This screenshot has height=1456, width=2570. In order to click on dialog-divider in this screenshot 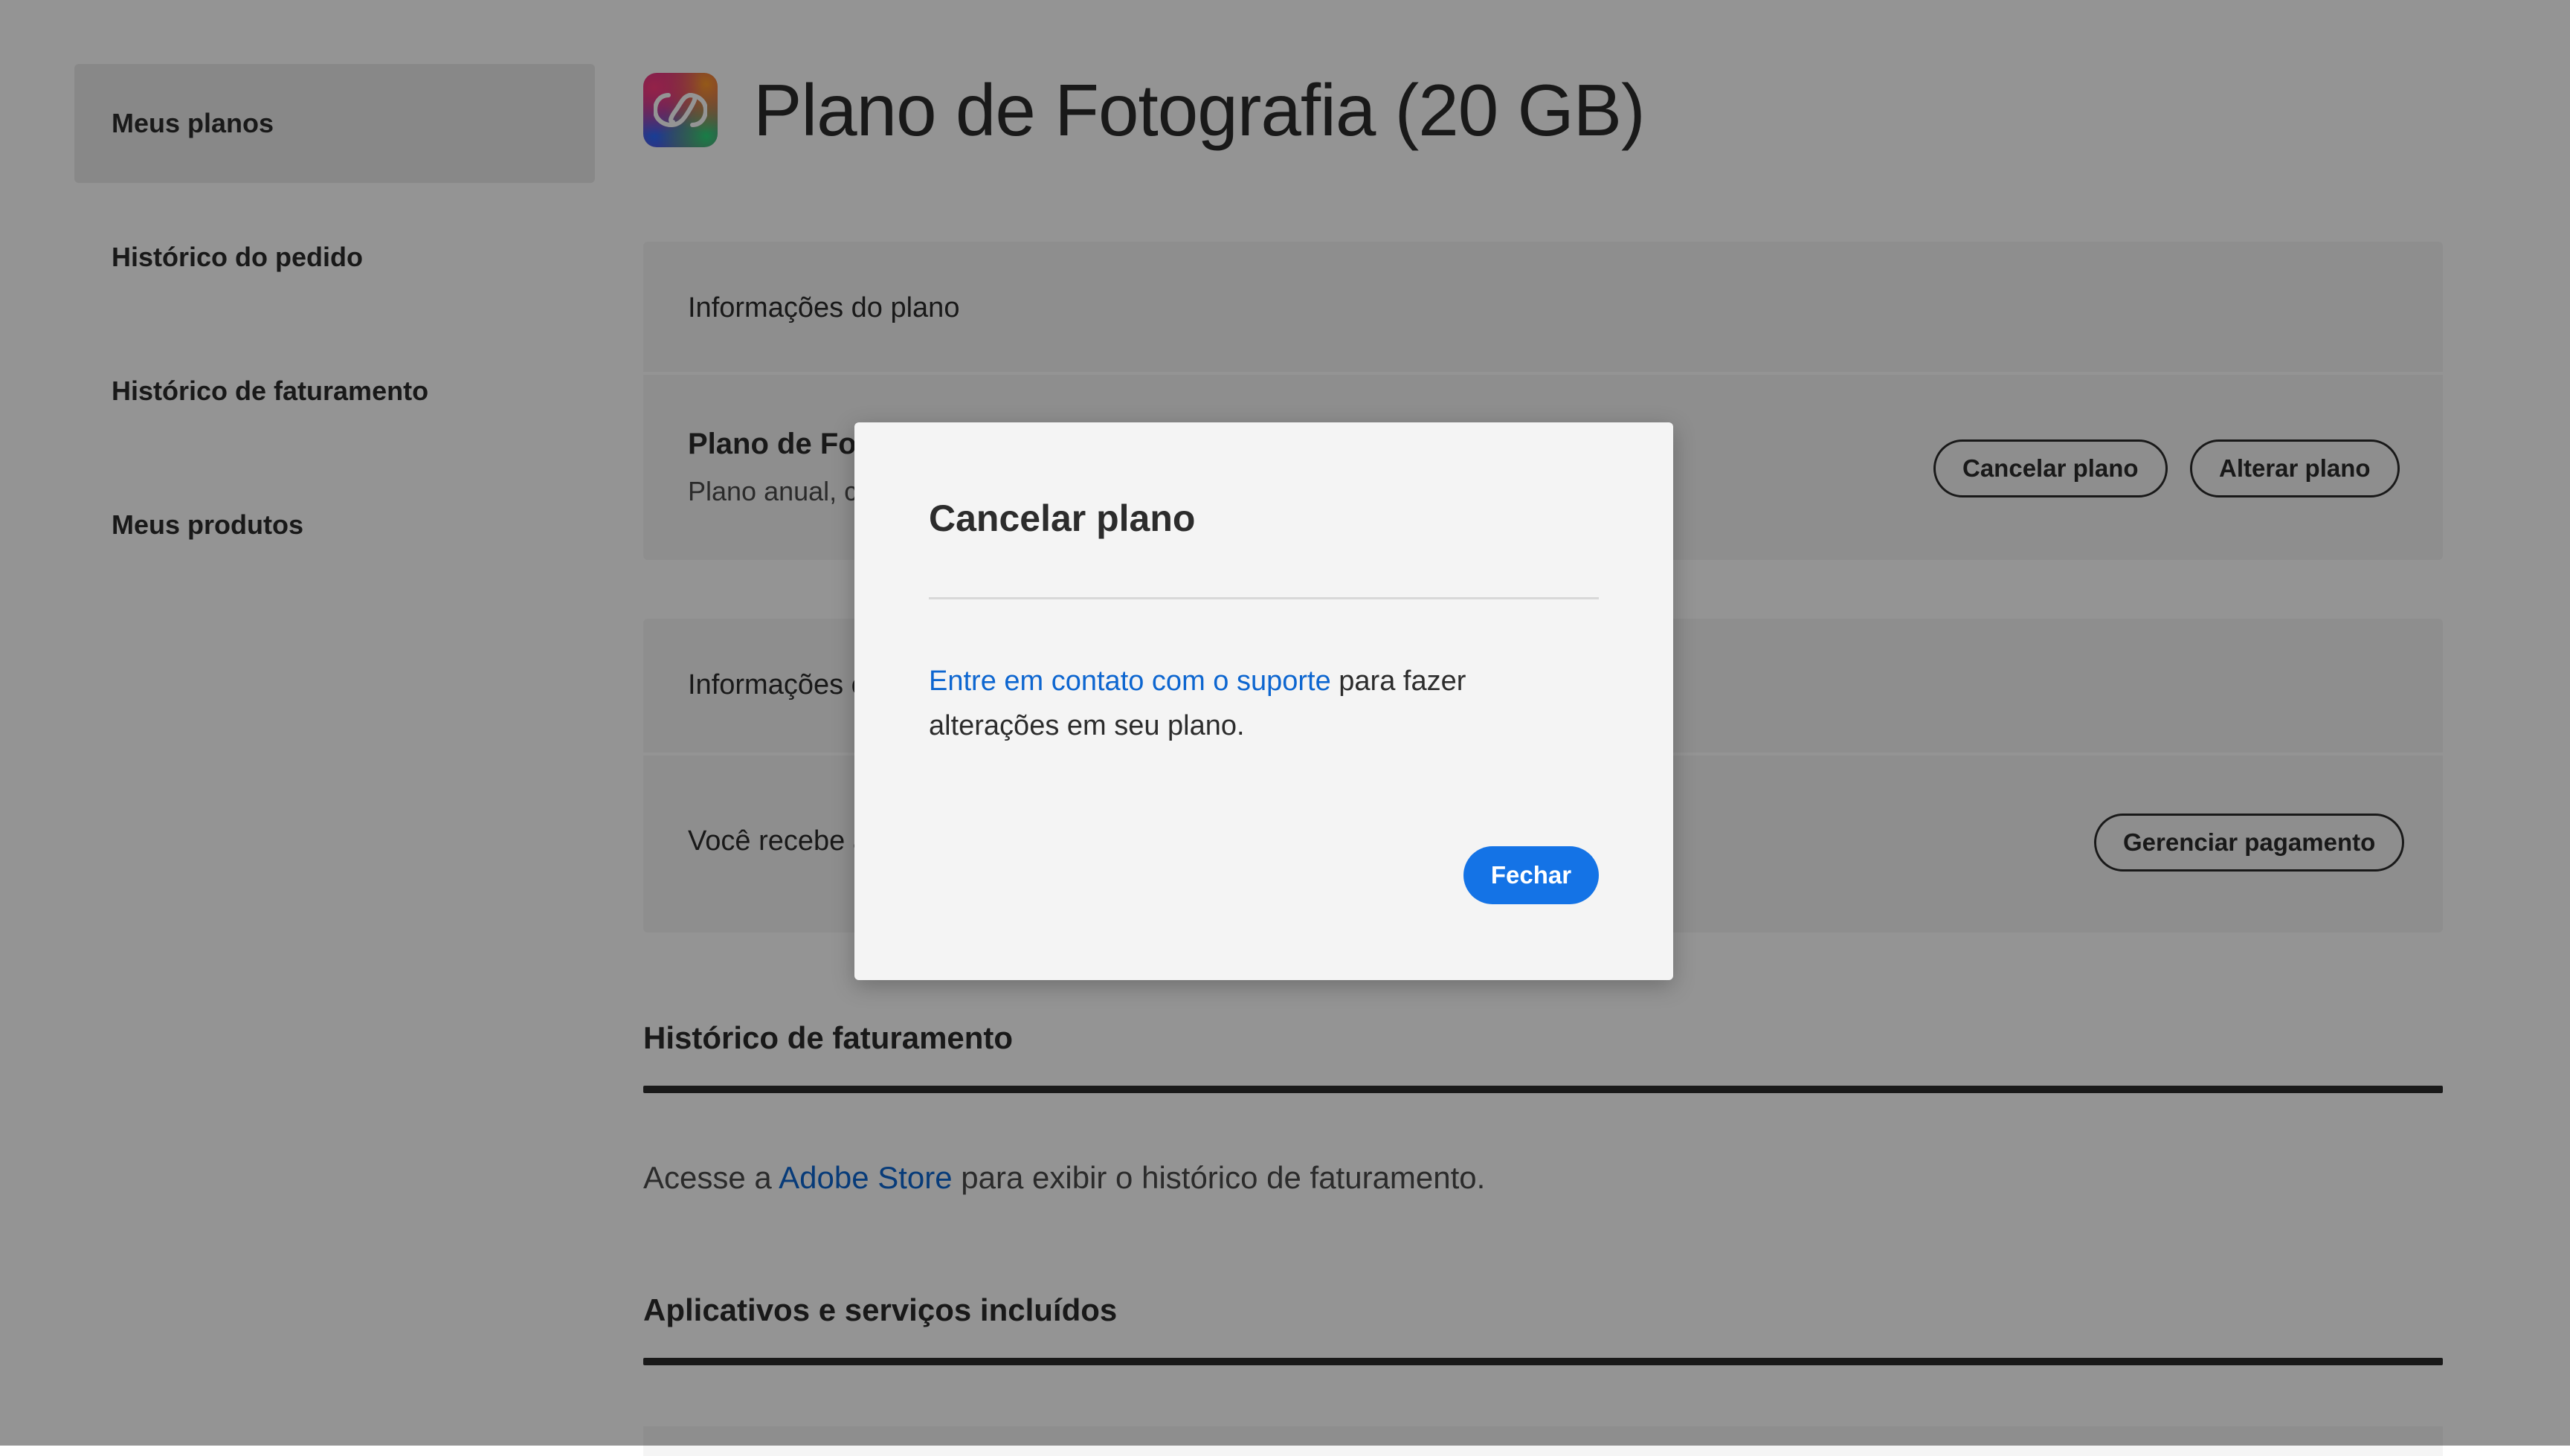, I will do `click(1264, 598)`.